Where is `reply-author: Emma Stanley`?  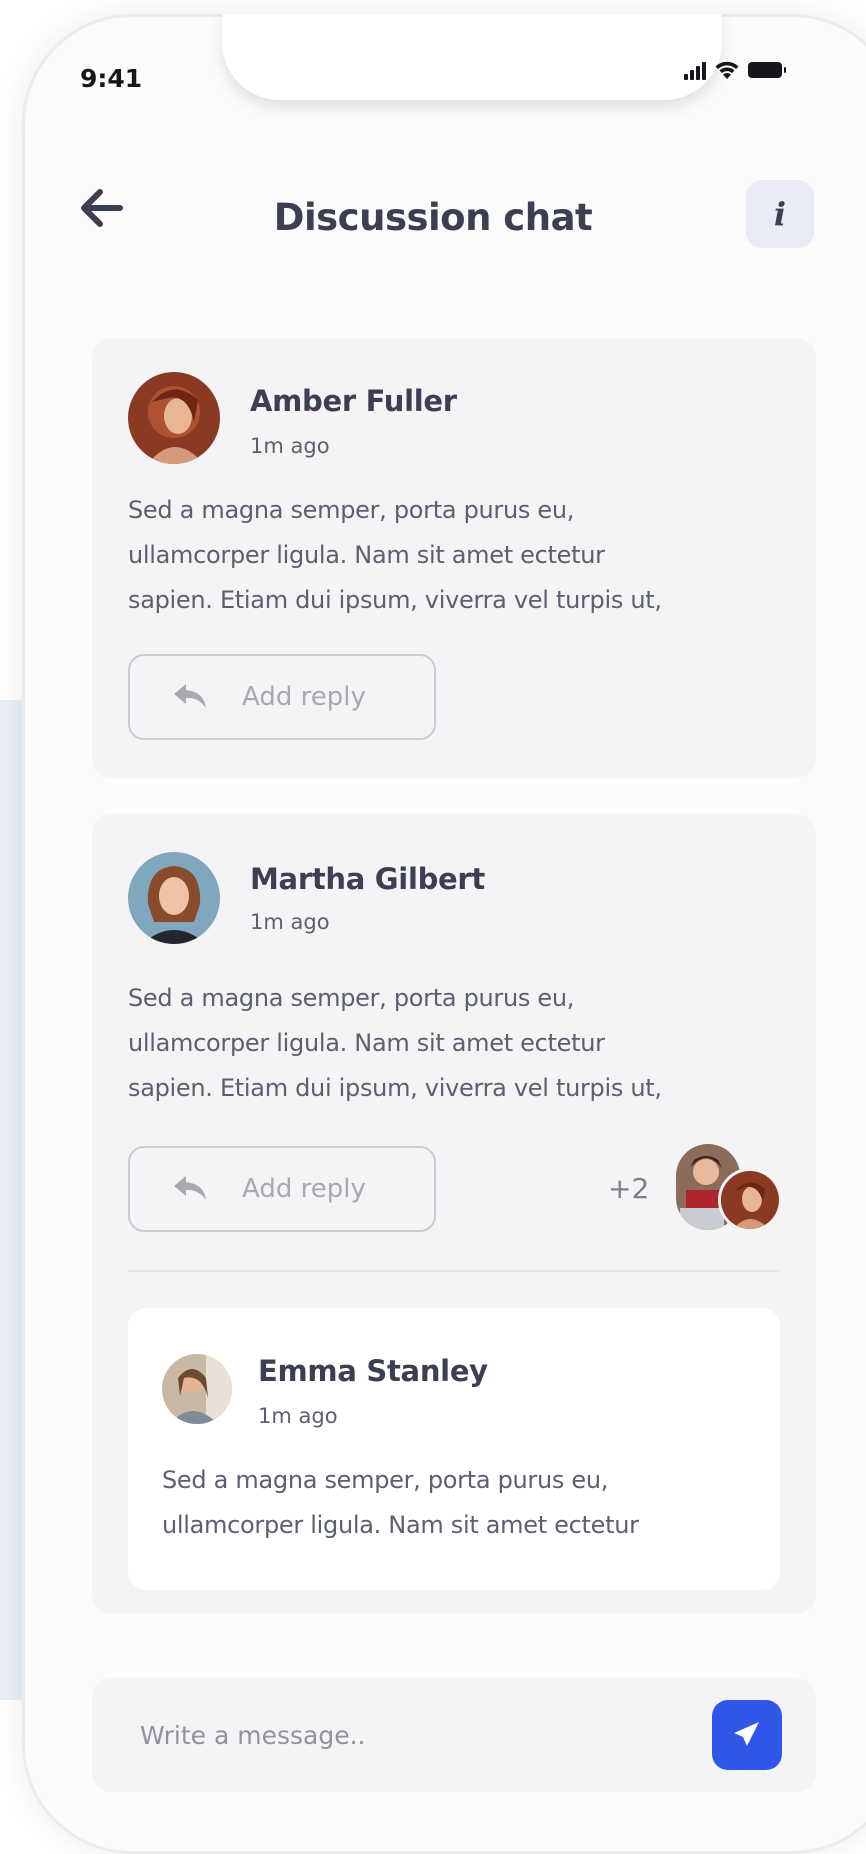 reply-author: Emma Stanley is located at coordinates (373, 1371).